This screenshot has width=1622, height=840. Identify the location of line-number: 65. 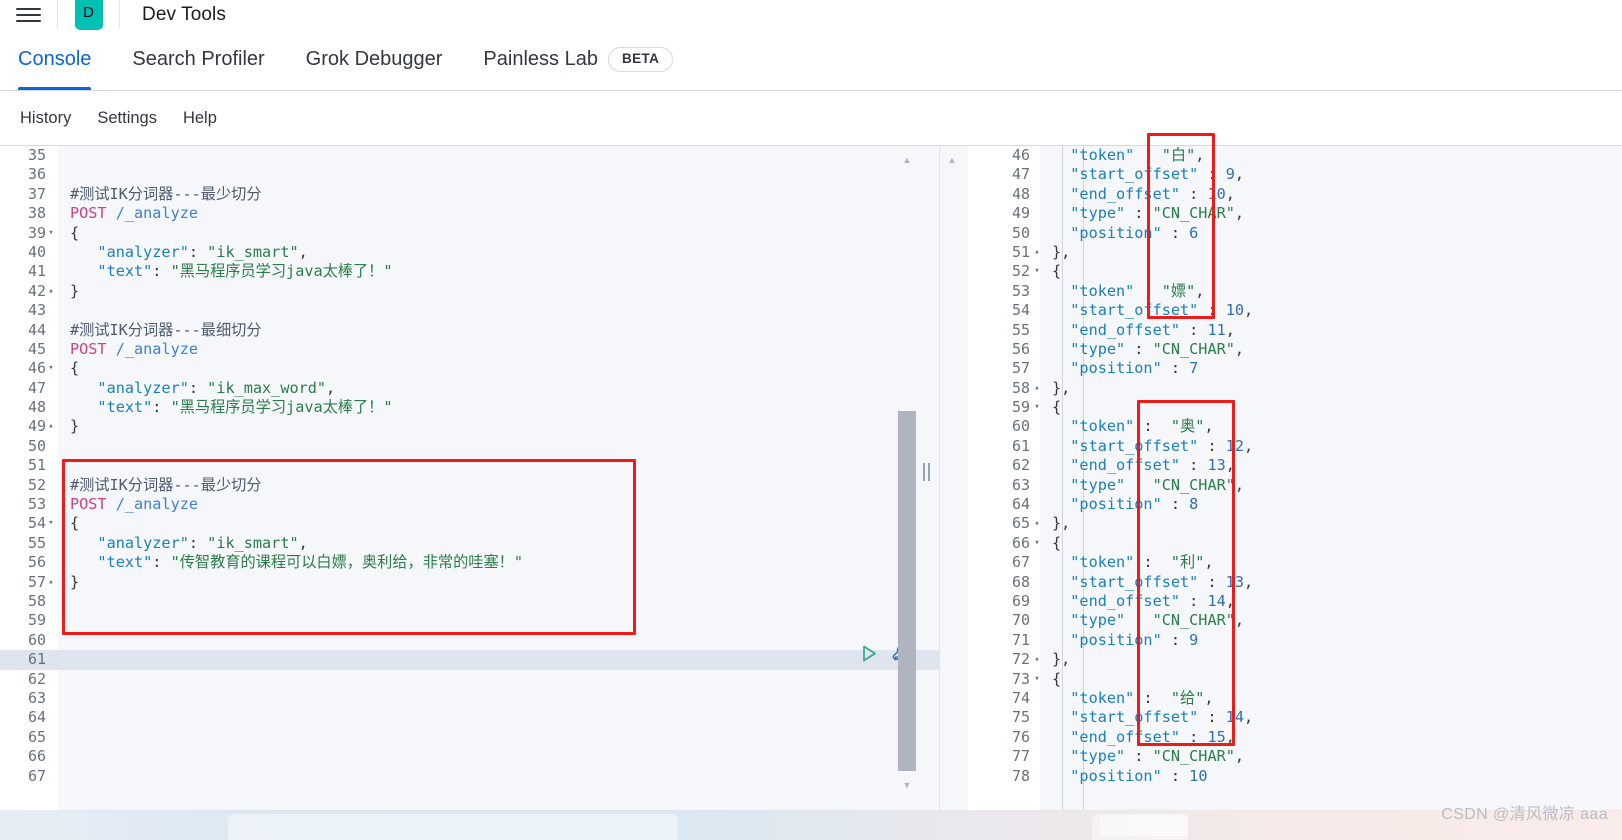
(1020, 523).